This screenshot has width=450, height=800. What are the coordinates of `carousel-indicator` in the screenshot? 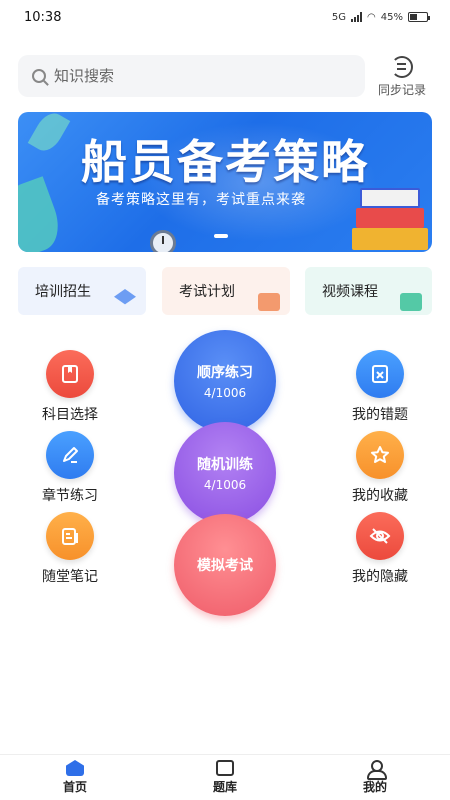 It's located at (221, 236).